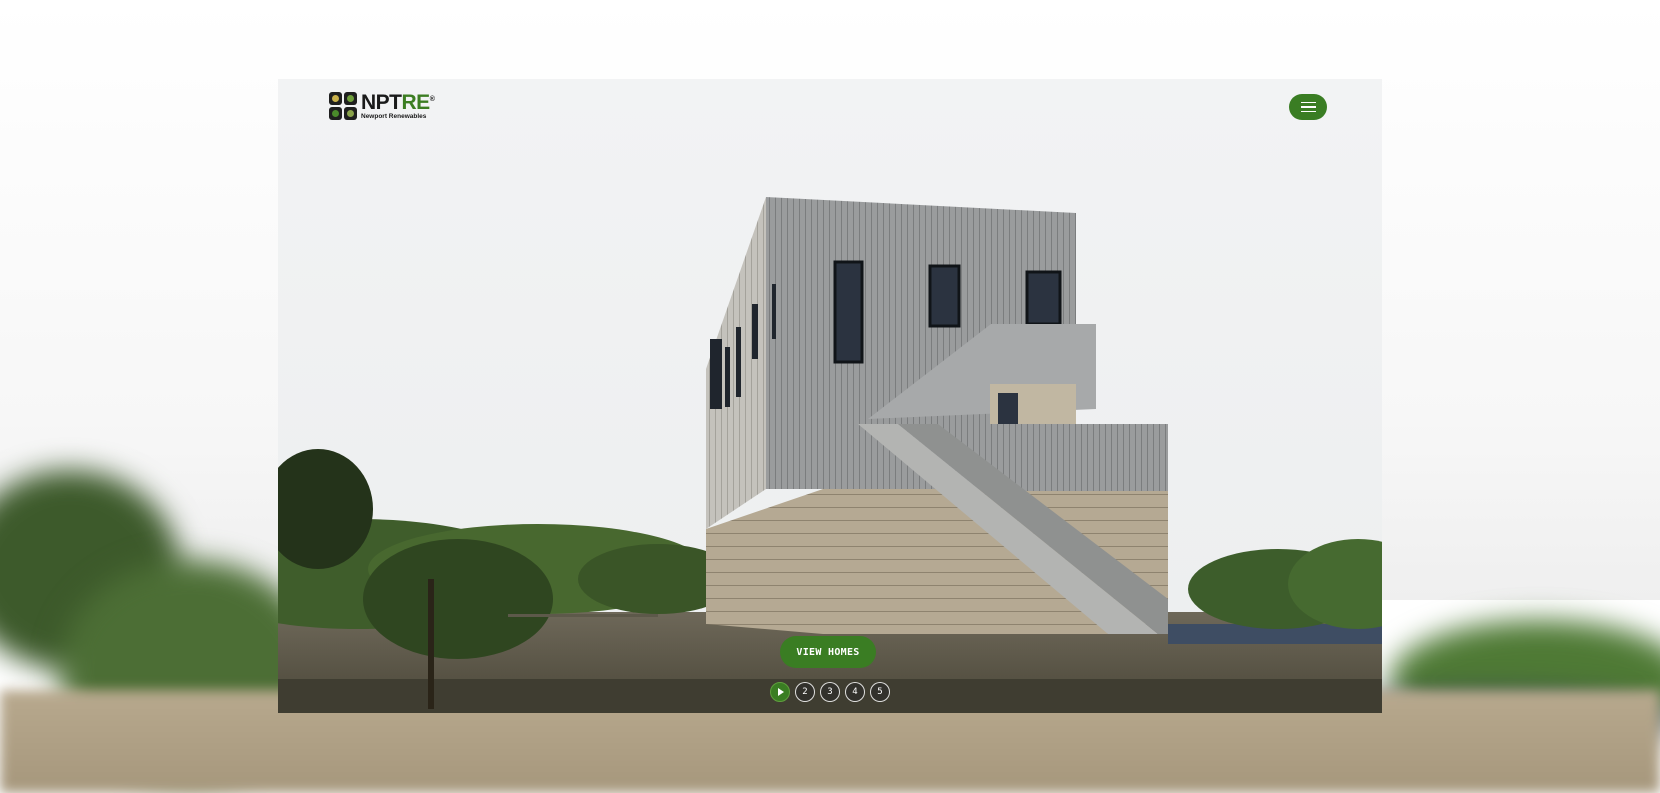 The height and width of the screenshot is (793, 1660). Describe the element at coordinates (855, 692) in the screenshot. I see `slide-dot-4: 4` at that location.